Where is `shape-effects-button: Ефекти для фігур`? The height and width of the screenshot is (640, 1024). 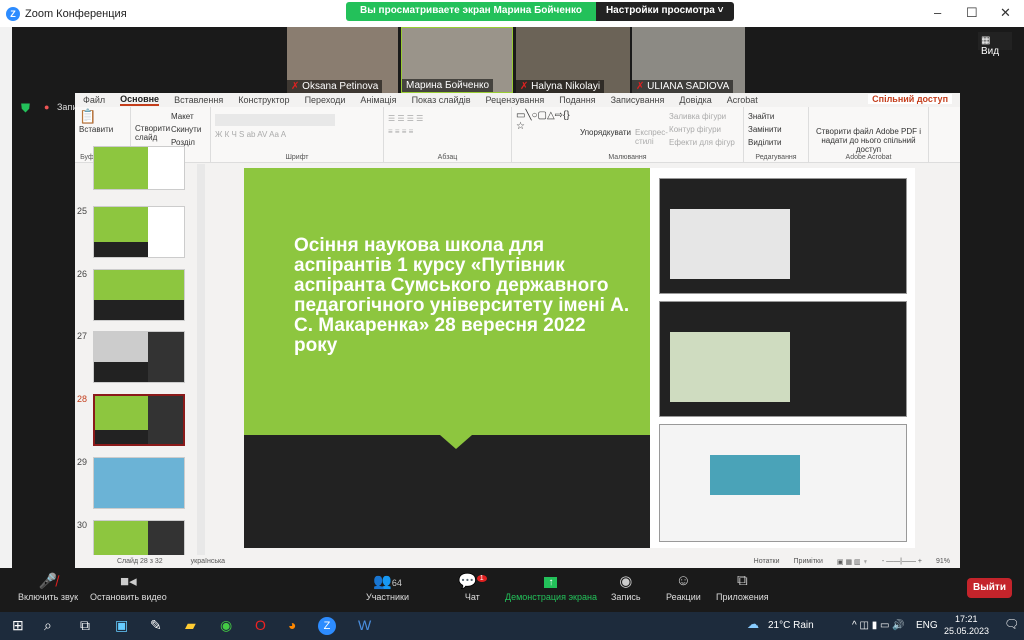
shape-effects-button: Ефекти для фігур is located at coordinates (702, 142).